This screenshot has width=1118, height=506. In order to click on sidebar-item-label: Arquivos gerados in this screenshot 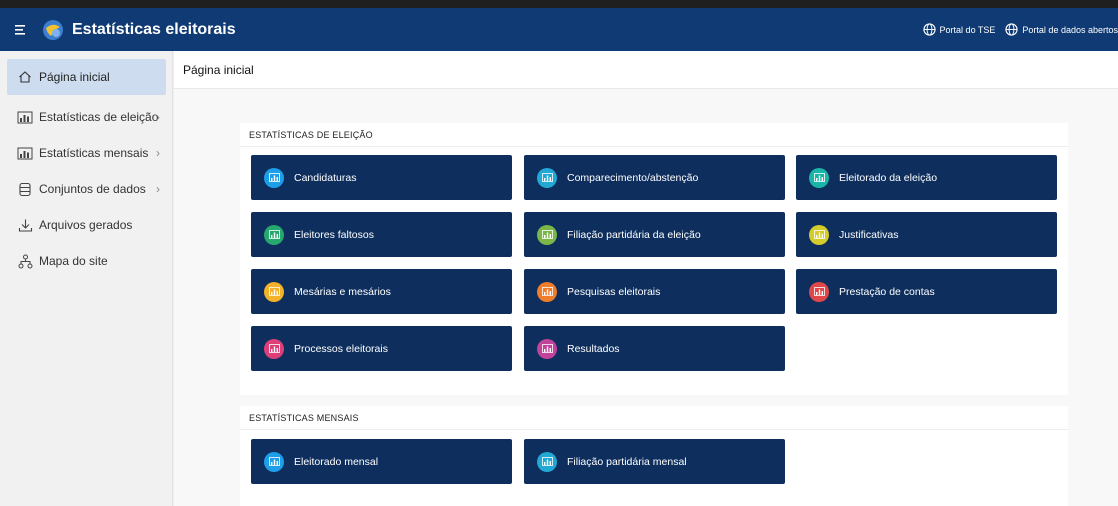, I will do `click(86, 225)`.